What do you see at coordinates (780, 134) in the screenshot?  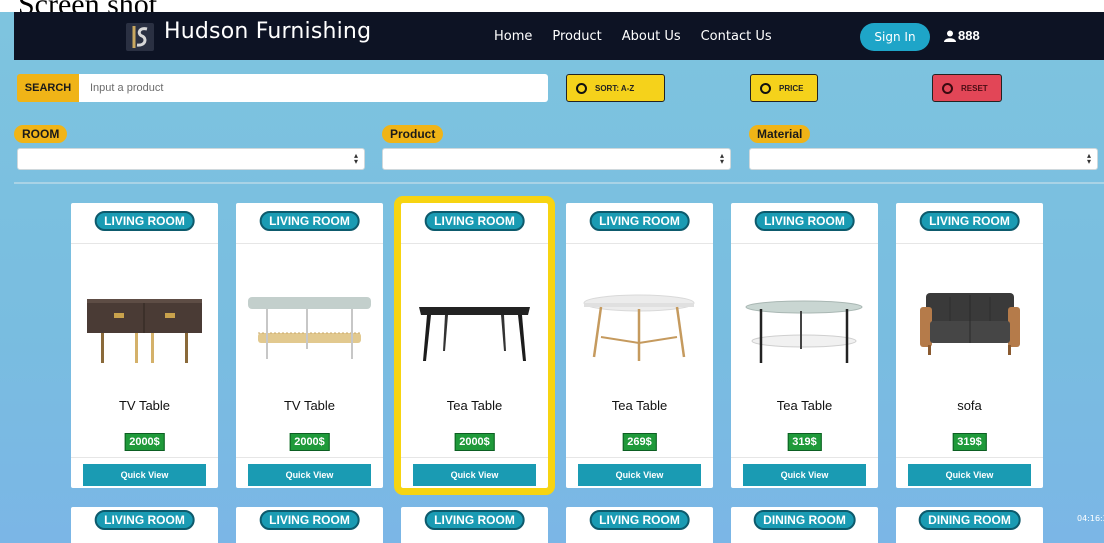 I see `material-filter-label: Material` at bounding box center [780, 134].